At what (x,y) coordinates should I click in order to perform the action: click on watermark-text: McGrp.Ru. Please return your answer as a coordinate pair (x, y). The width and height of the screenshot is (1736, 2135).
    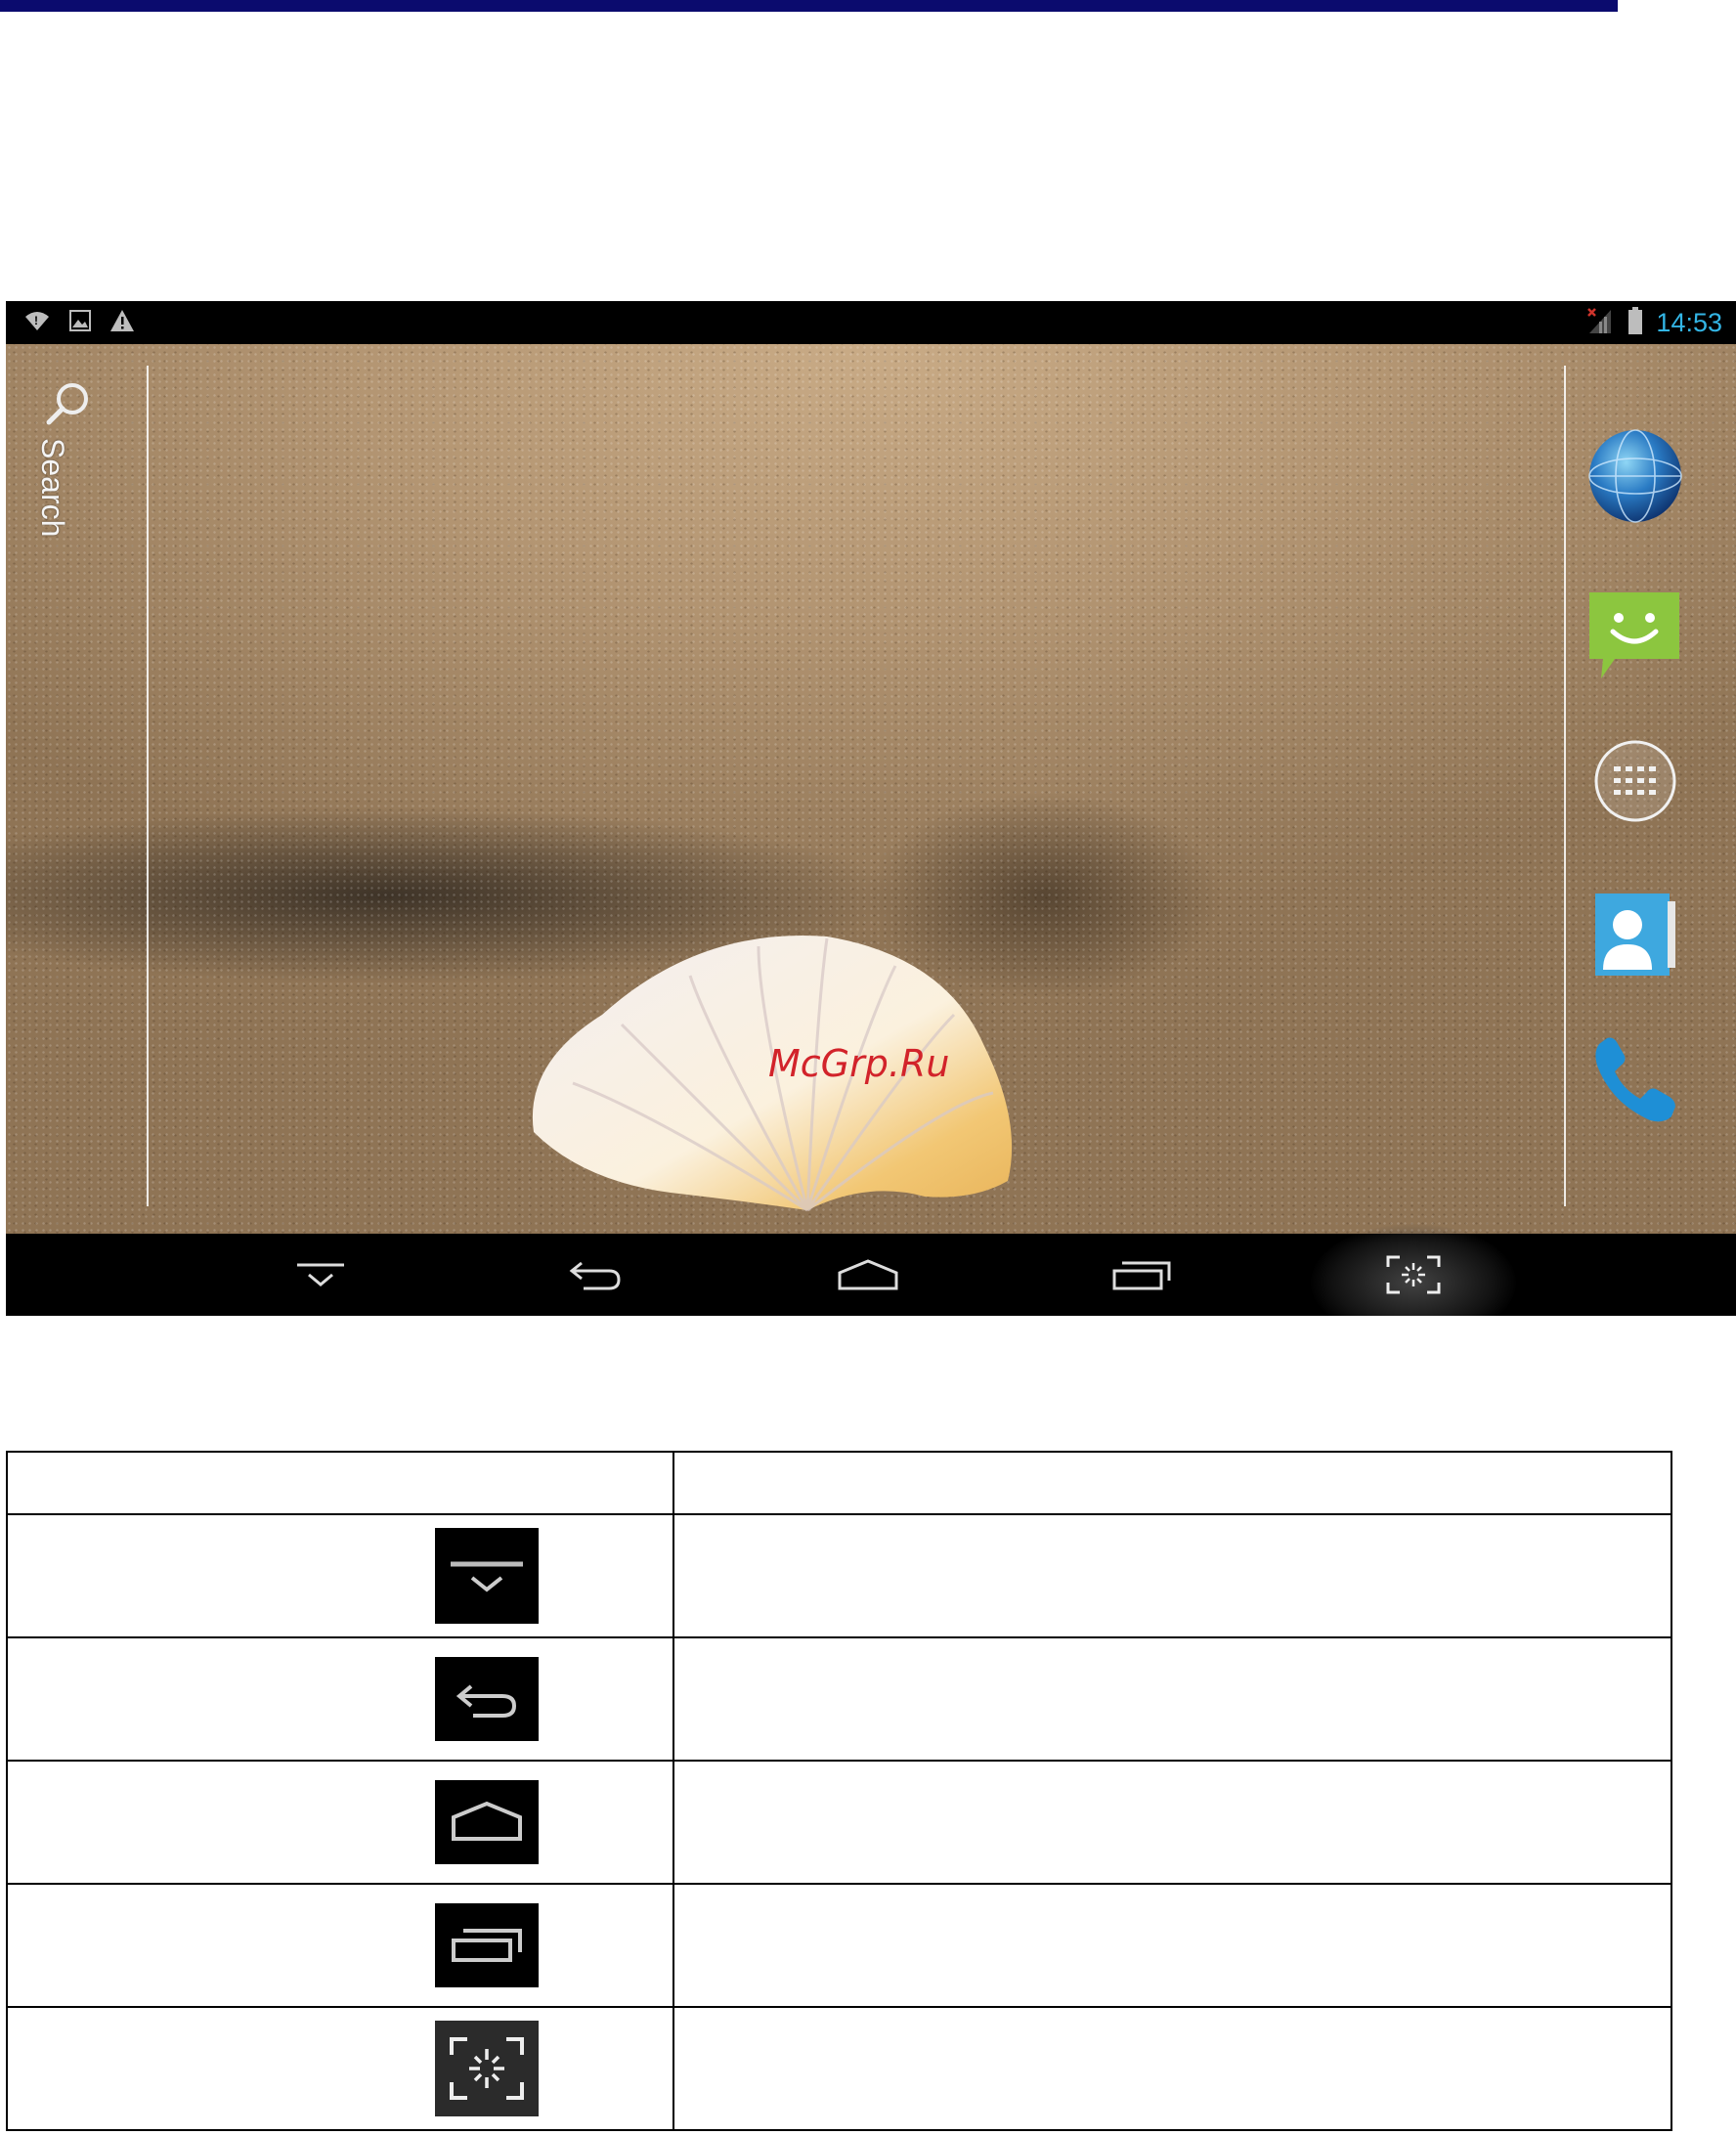
    Looking at the image, I should click on (859, 1063).